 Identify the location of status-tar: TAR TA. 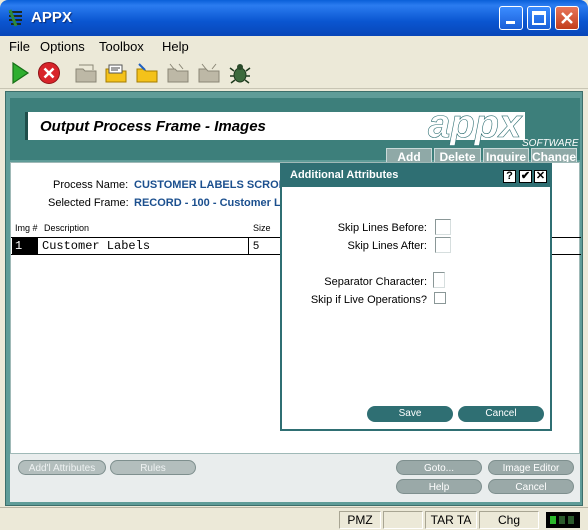
(451, 520).